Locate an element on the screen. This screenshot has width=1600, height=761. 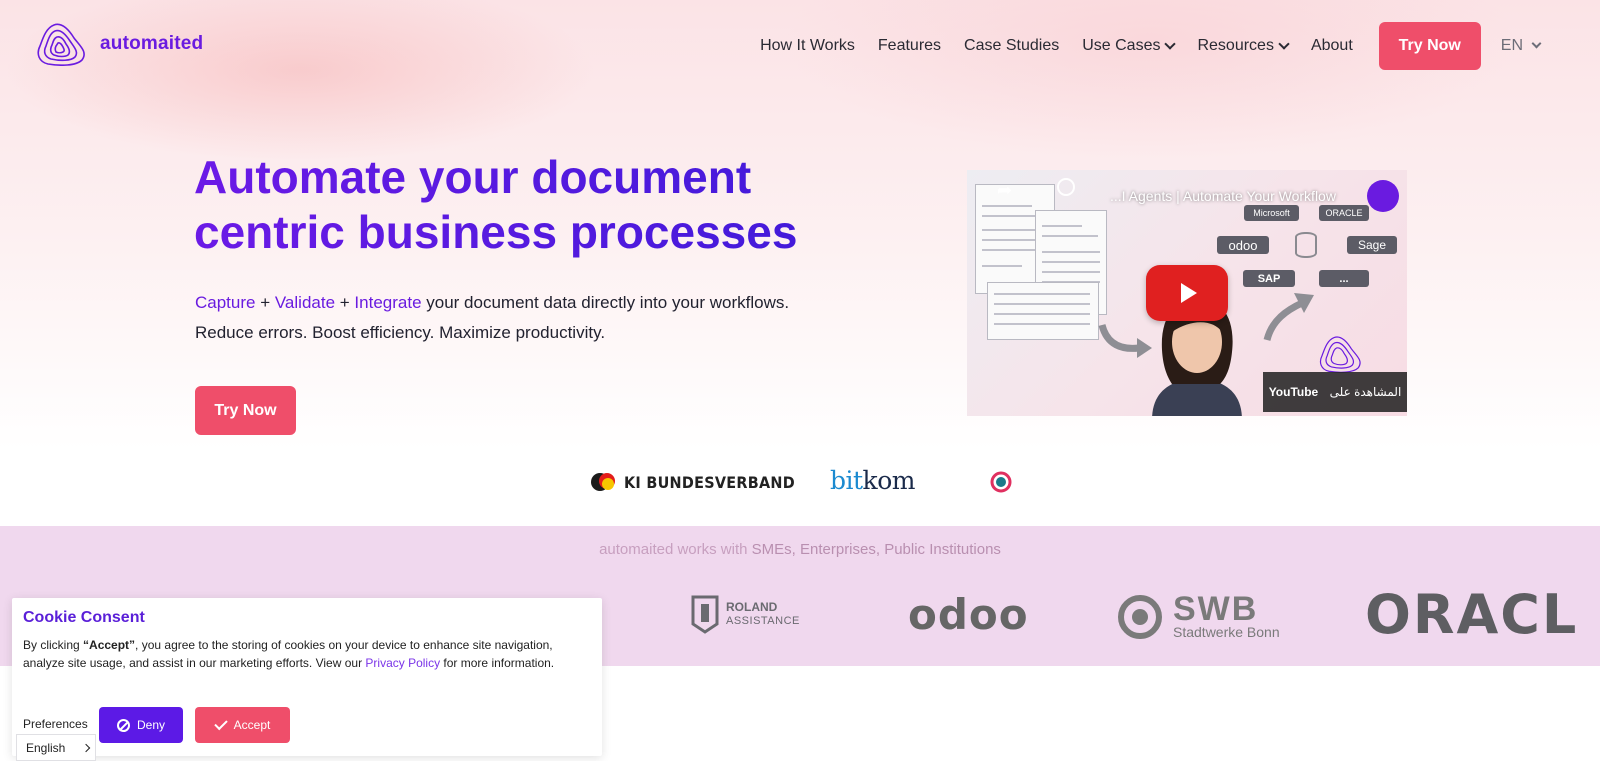
partner-ki-bundesverband: KI BUNDESVERBAND is located at coordinates (702, 482).